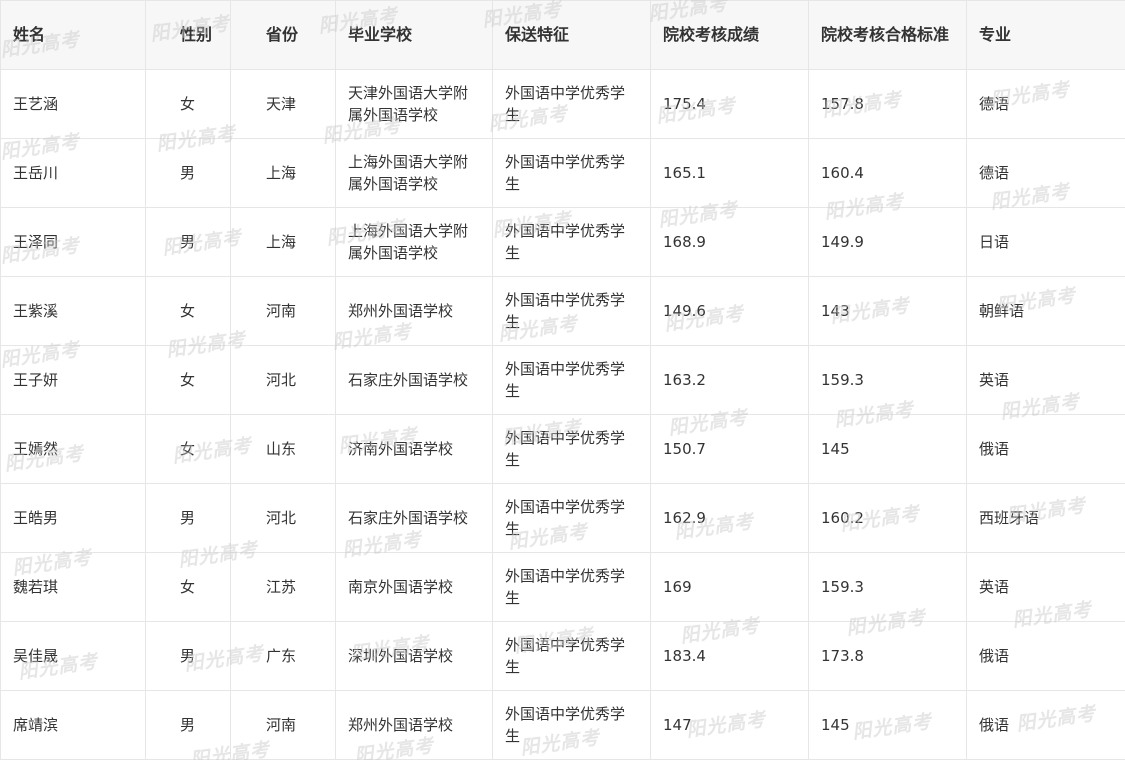 The width and height of the screenshot is (1125, 760). What do you see at coordinates (729, 380) in the screenshot?
I see `cell-score: 163.2` at bounding box center [729, 380].